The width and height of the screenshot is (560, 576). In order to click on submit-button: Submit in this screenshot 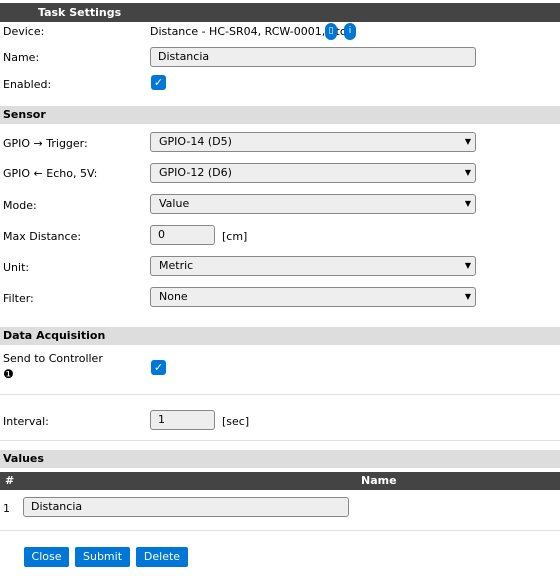, I will do `click(102, 557)`.